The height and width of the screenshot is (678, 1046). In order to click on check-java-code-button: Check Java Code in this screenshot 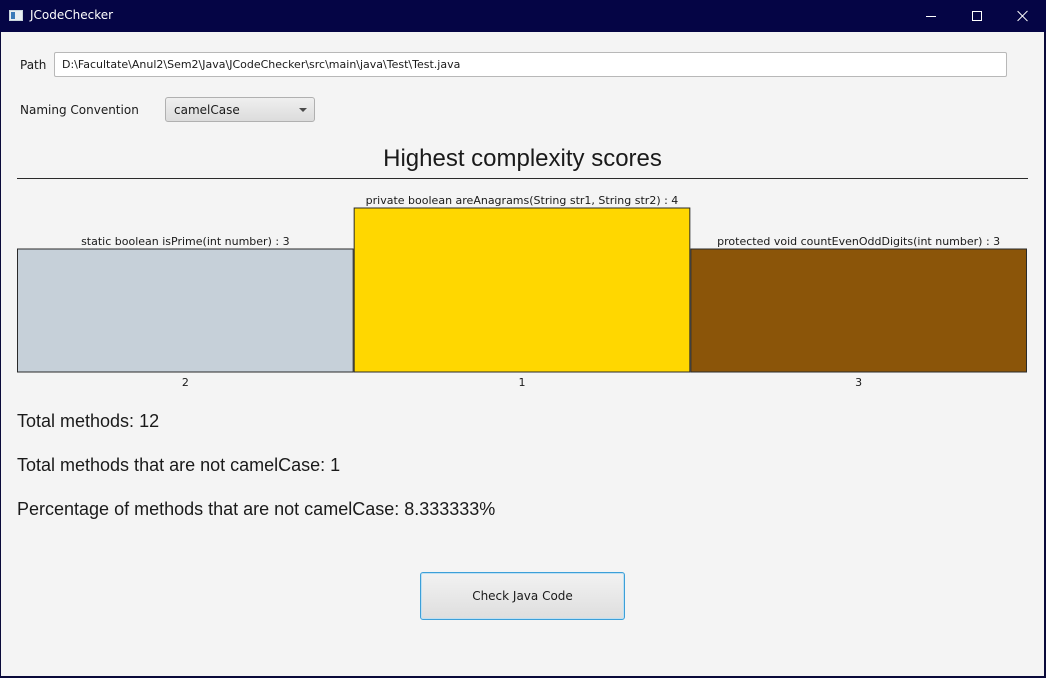, I will do `click(522, 596)`.